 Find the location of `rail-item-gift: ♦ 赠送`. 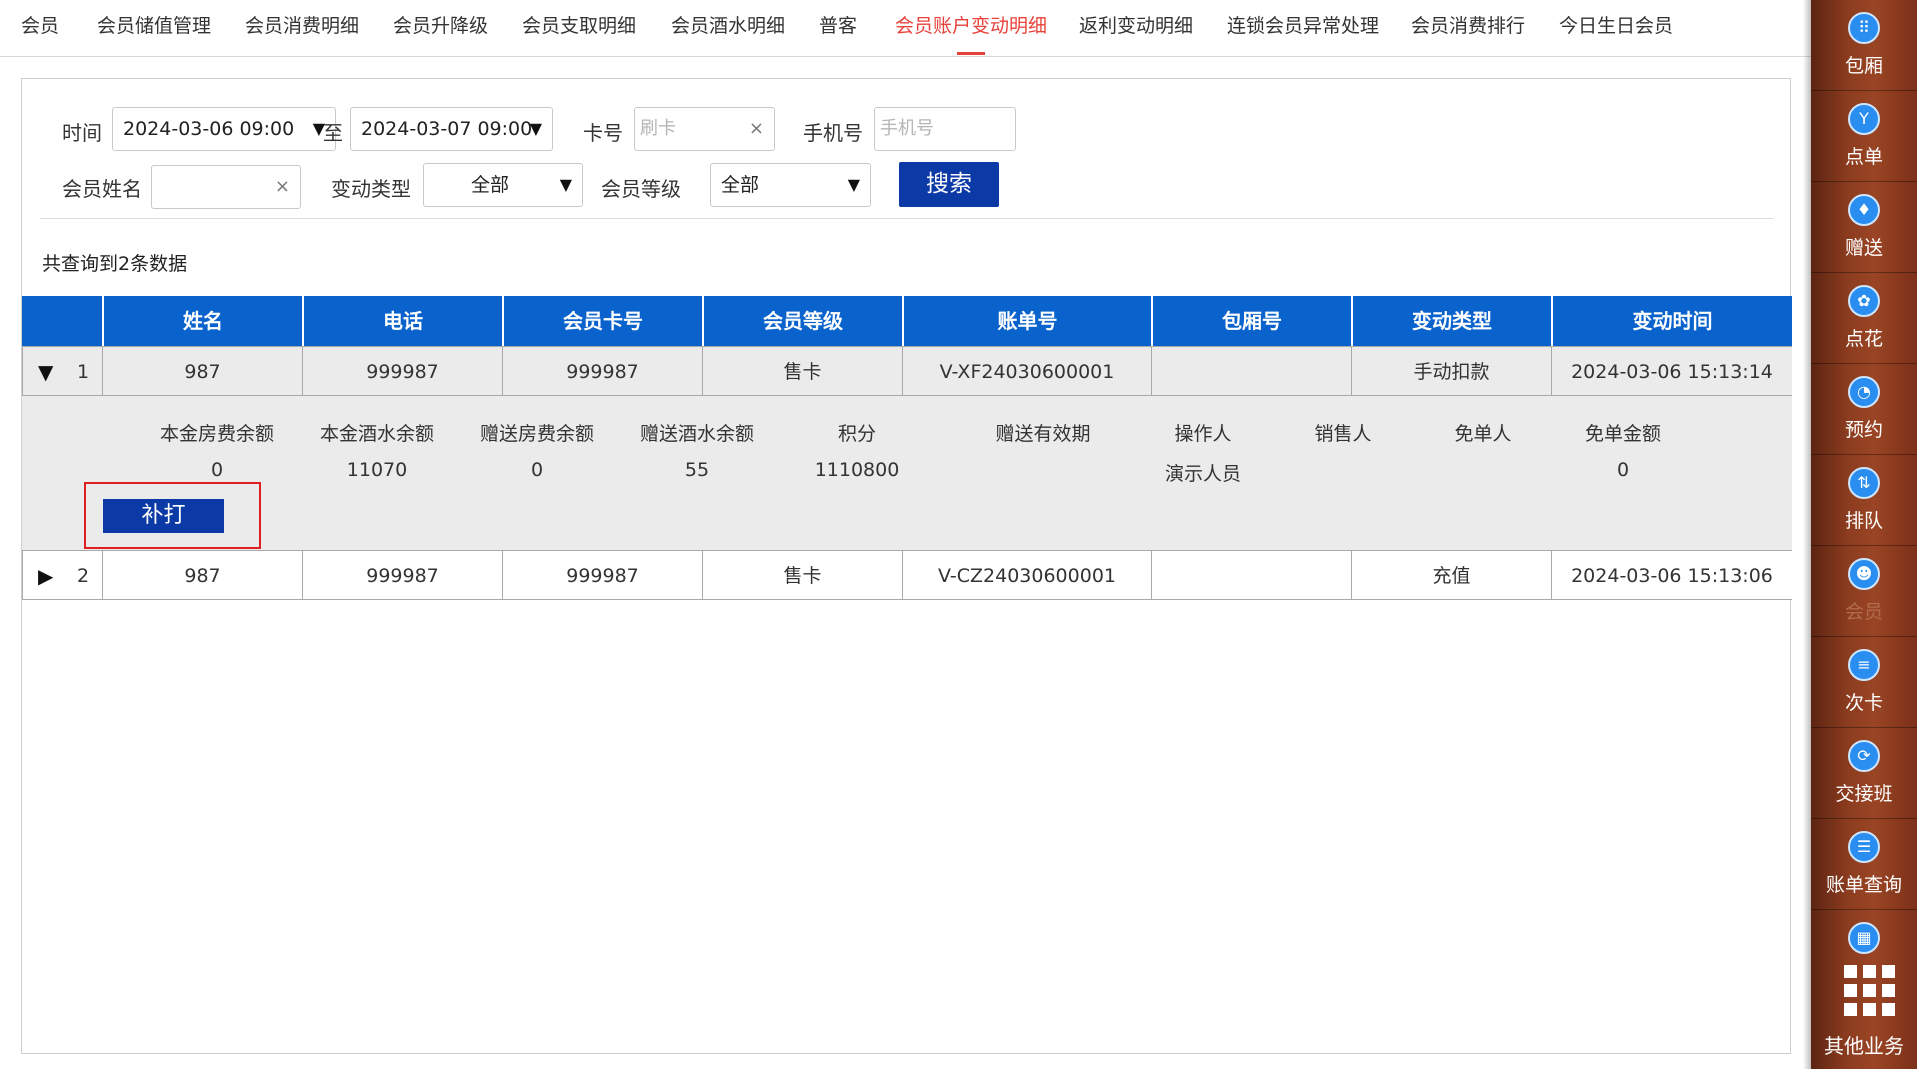

rail-item-gift: ♦ 赠送 is located at coordinates (1864, 227).